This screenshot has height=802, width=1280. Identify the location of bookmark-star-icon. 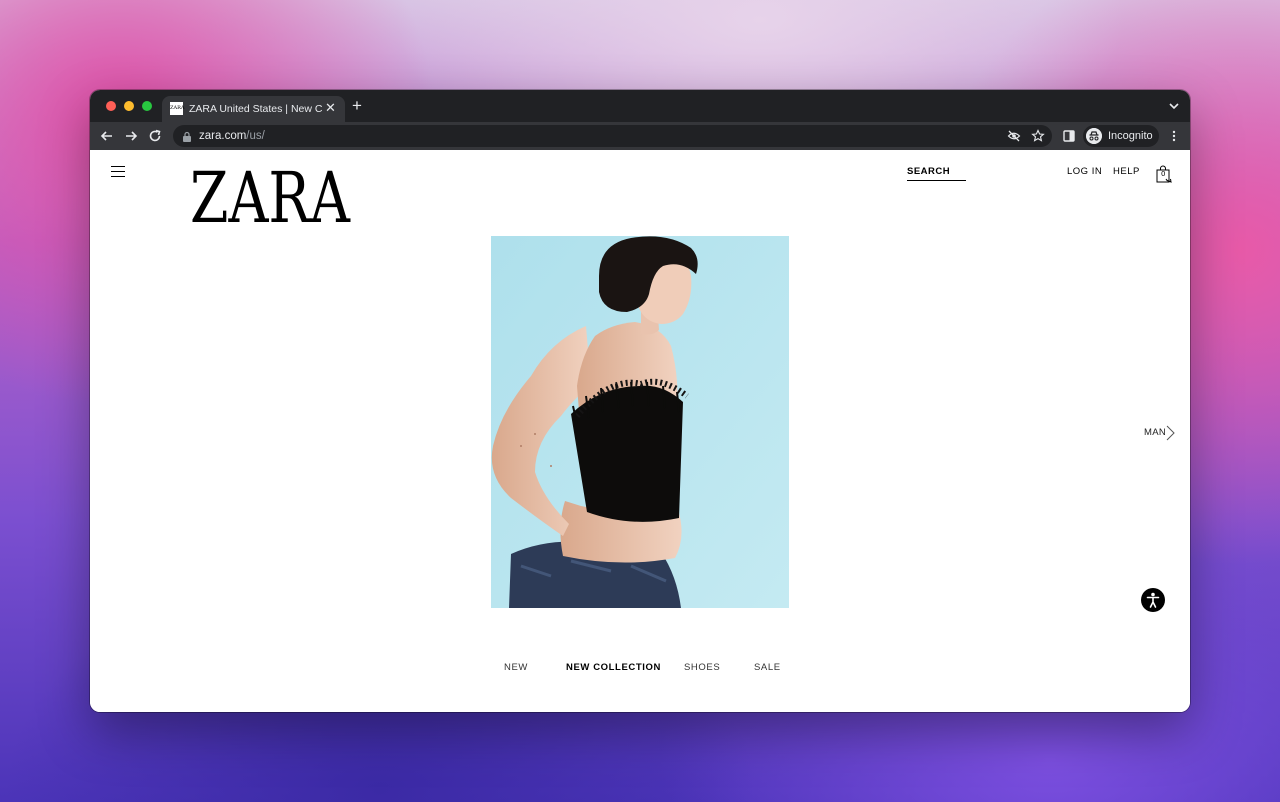
(1038, 136).